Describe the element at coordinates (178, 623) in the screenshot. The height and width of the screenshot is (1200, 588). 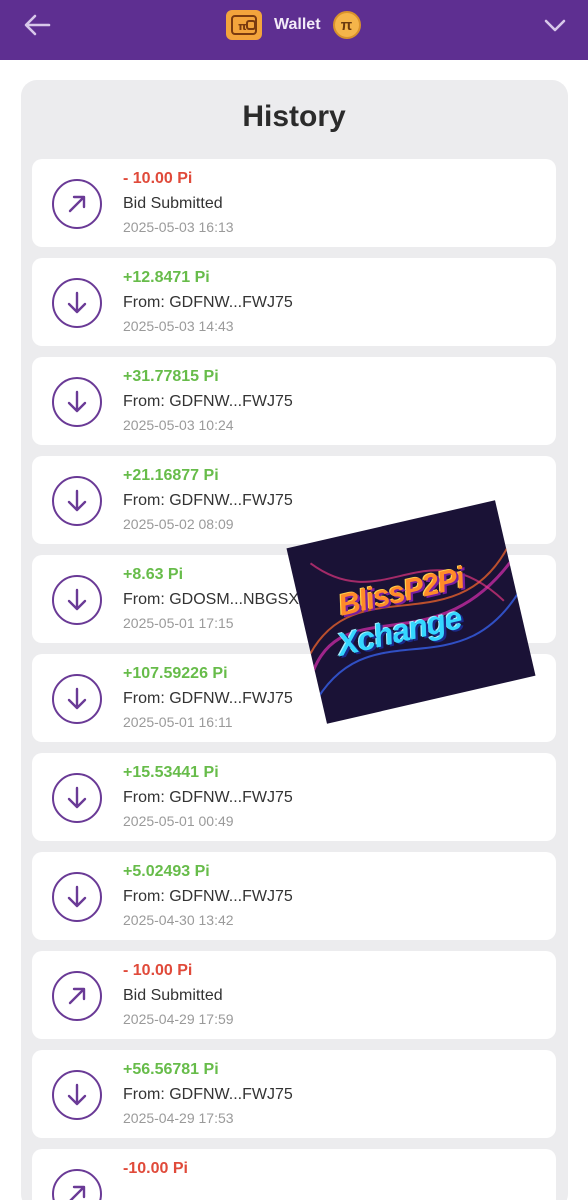
I see `transaction-date: 2025-05-01 17:15` at that location.